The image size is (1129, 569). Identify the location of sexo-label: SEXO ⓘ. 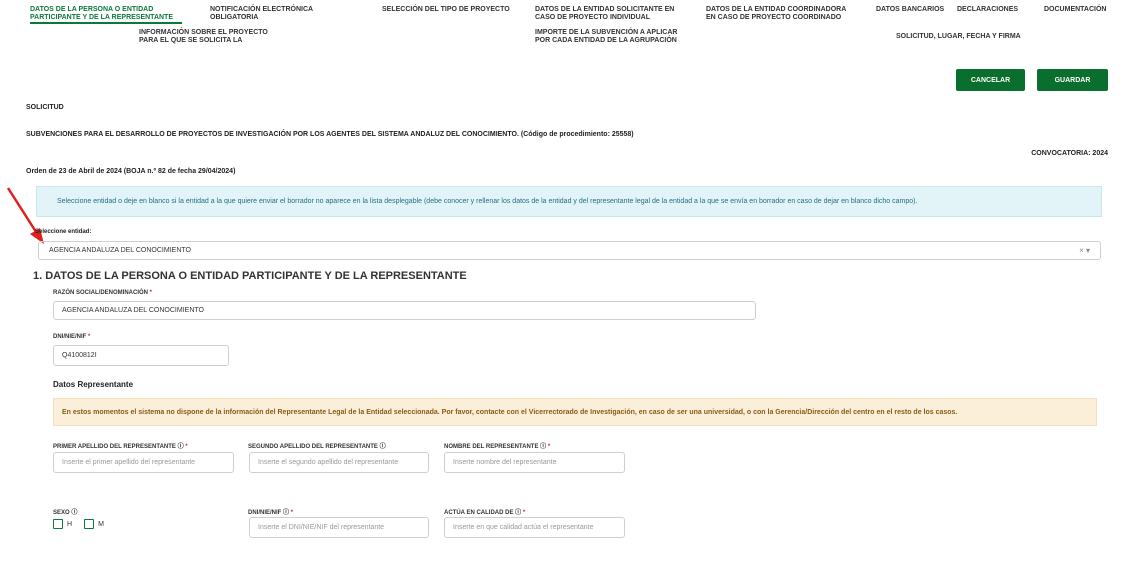
(65, 513).